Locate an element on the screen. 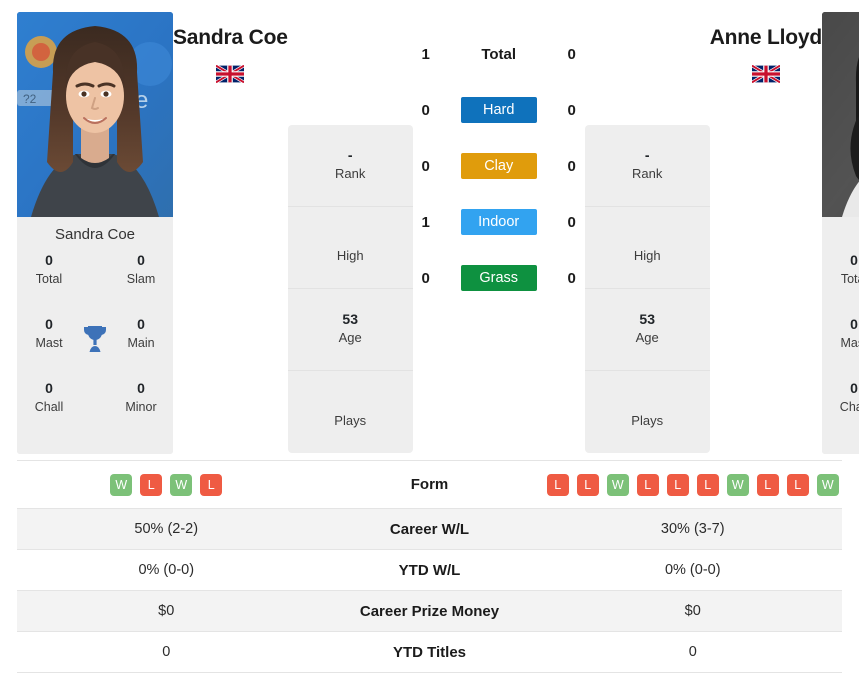 This screenshot has height=681, width=859. player-name-right: Anne Lloyd is located at coordinates (766, 37).